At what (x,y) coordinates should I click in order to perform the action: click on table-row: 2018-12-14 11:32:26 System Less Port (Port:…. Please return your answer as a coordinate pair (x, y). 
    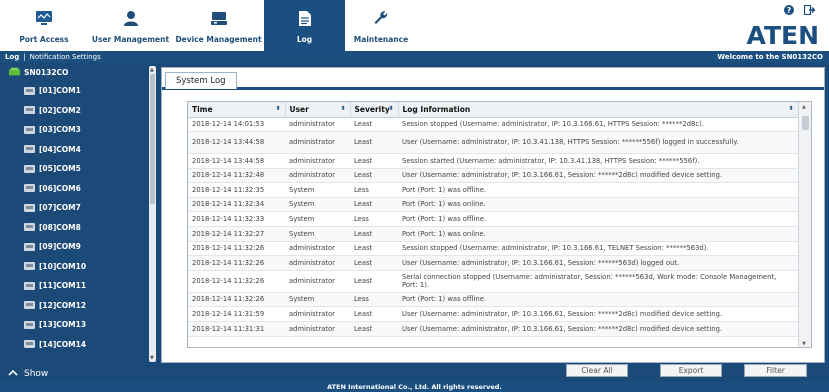
    Looking at the image, I should click on (493, 300).